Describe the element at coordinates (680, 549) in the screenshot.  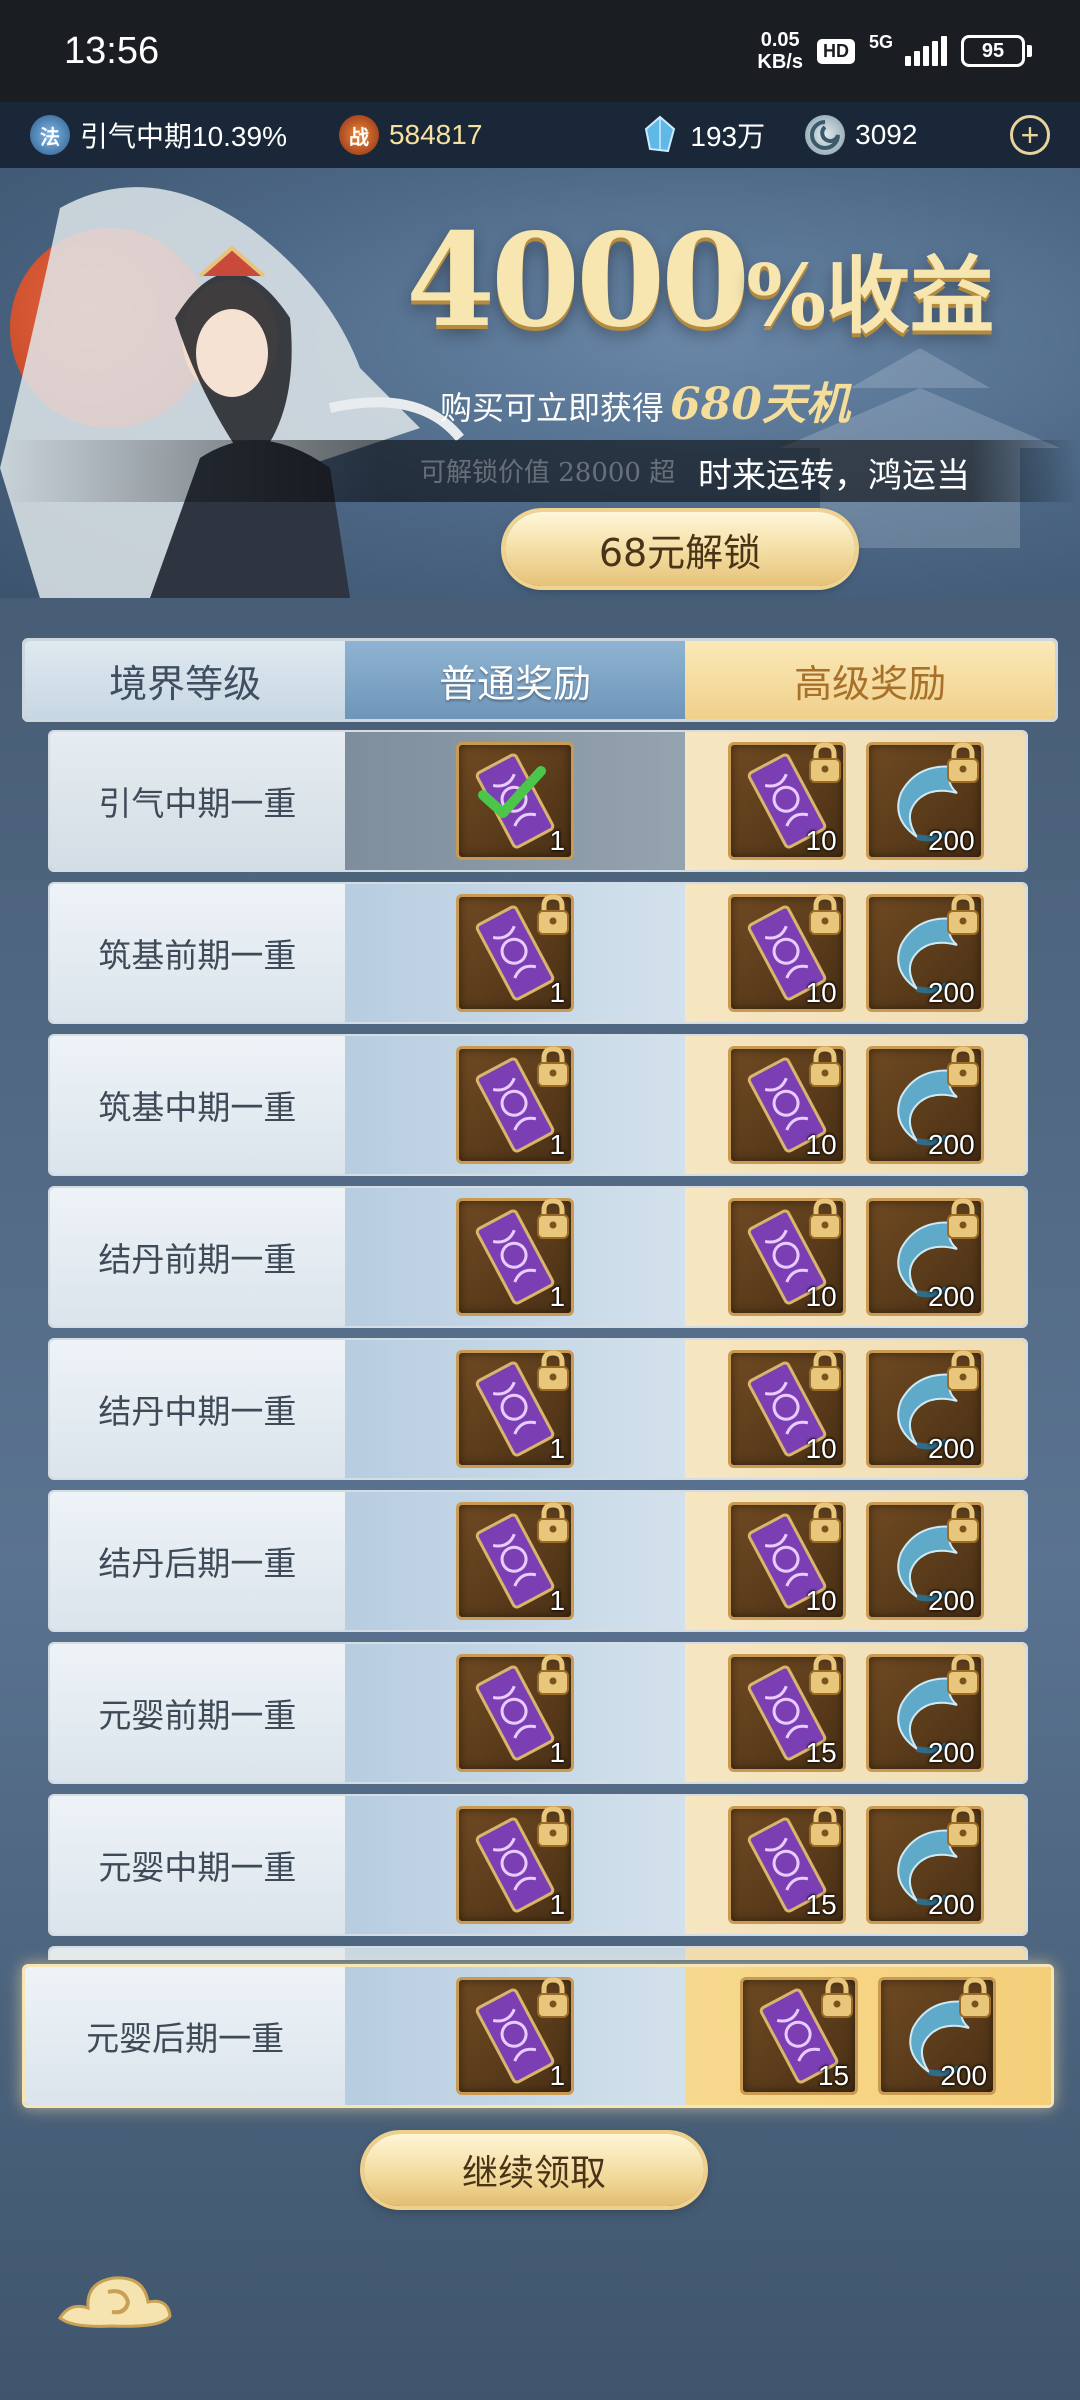
I see `unlock-button: 68元解锁` at that location.